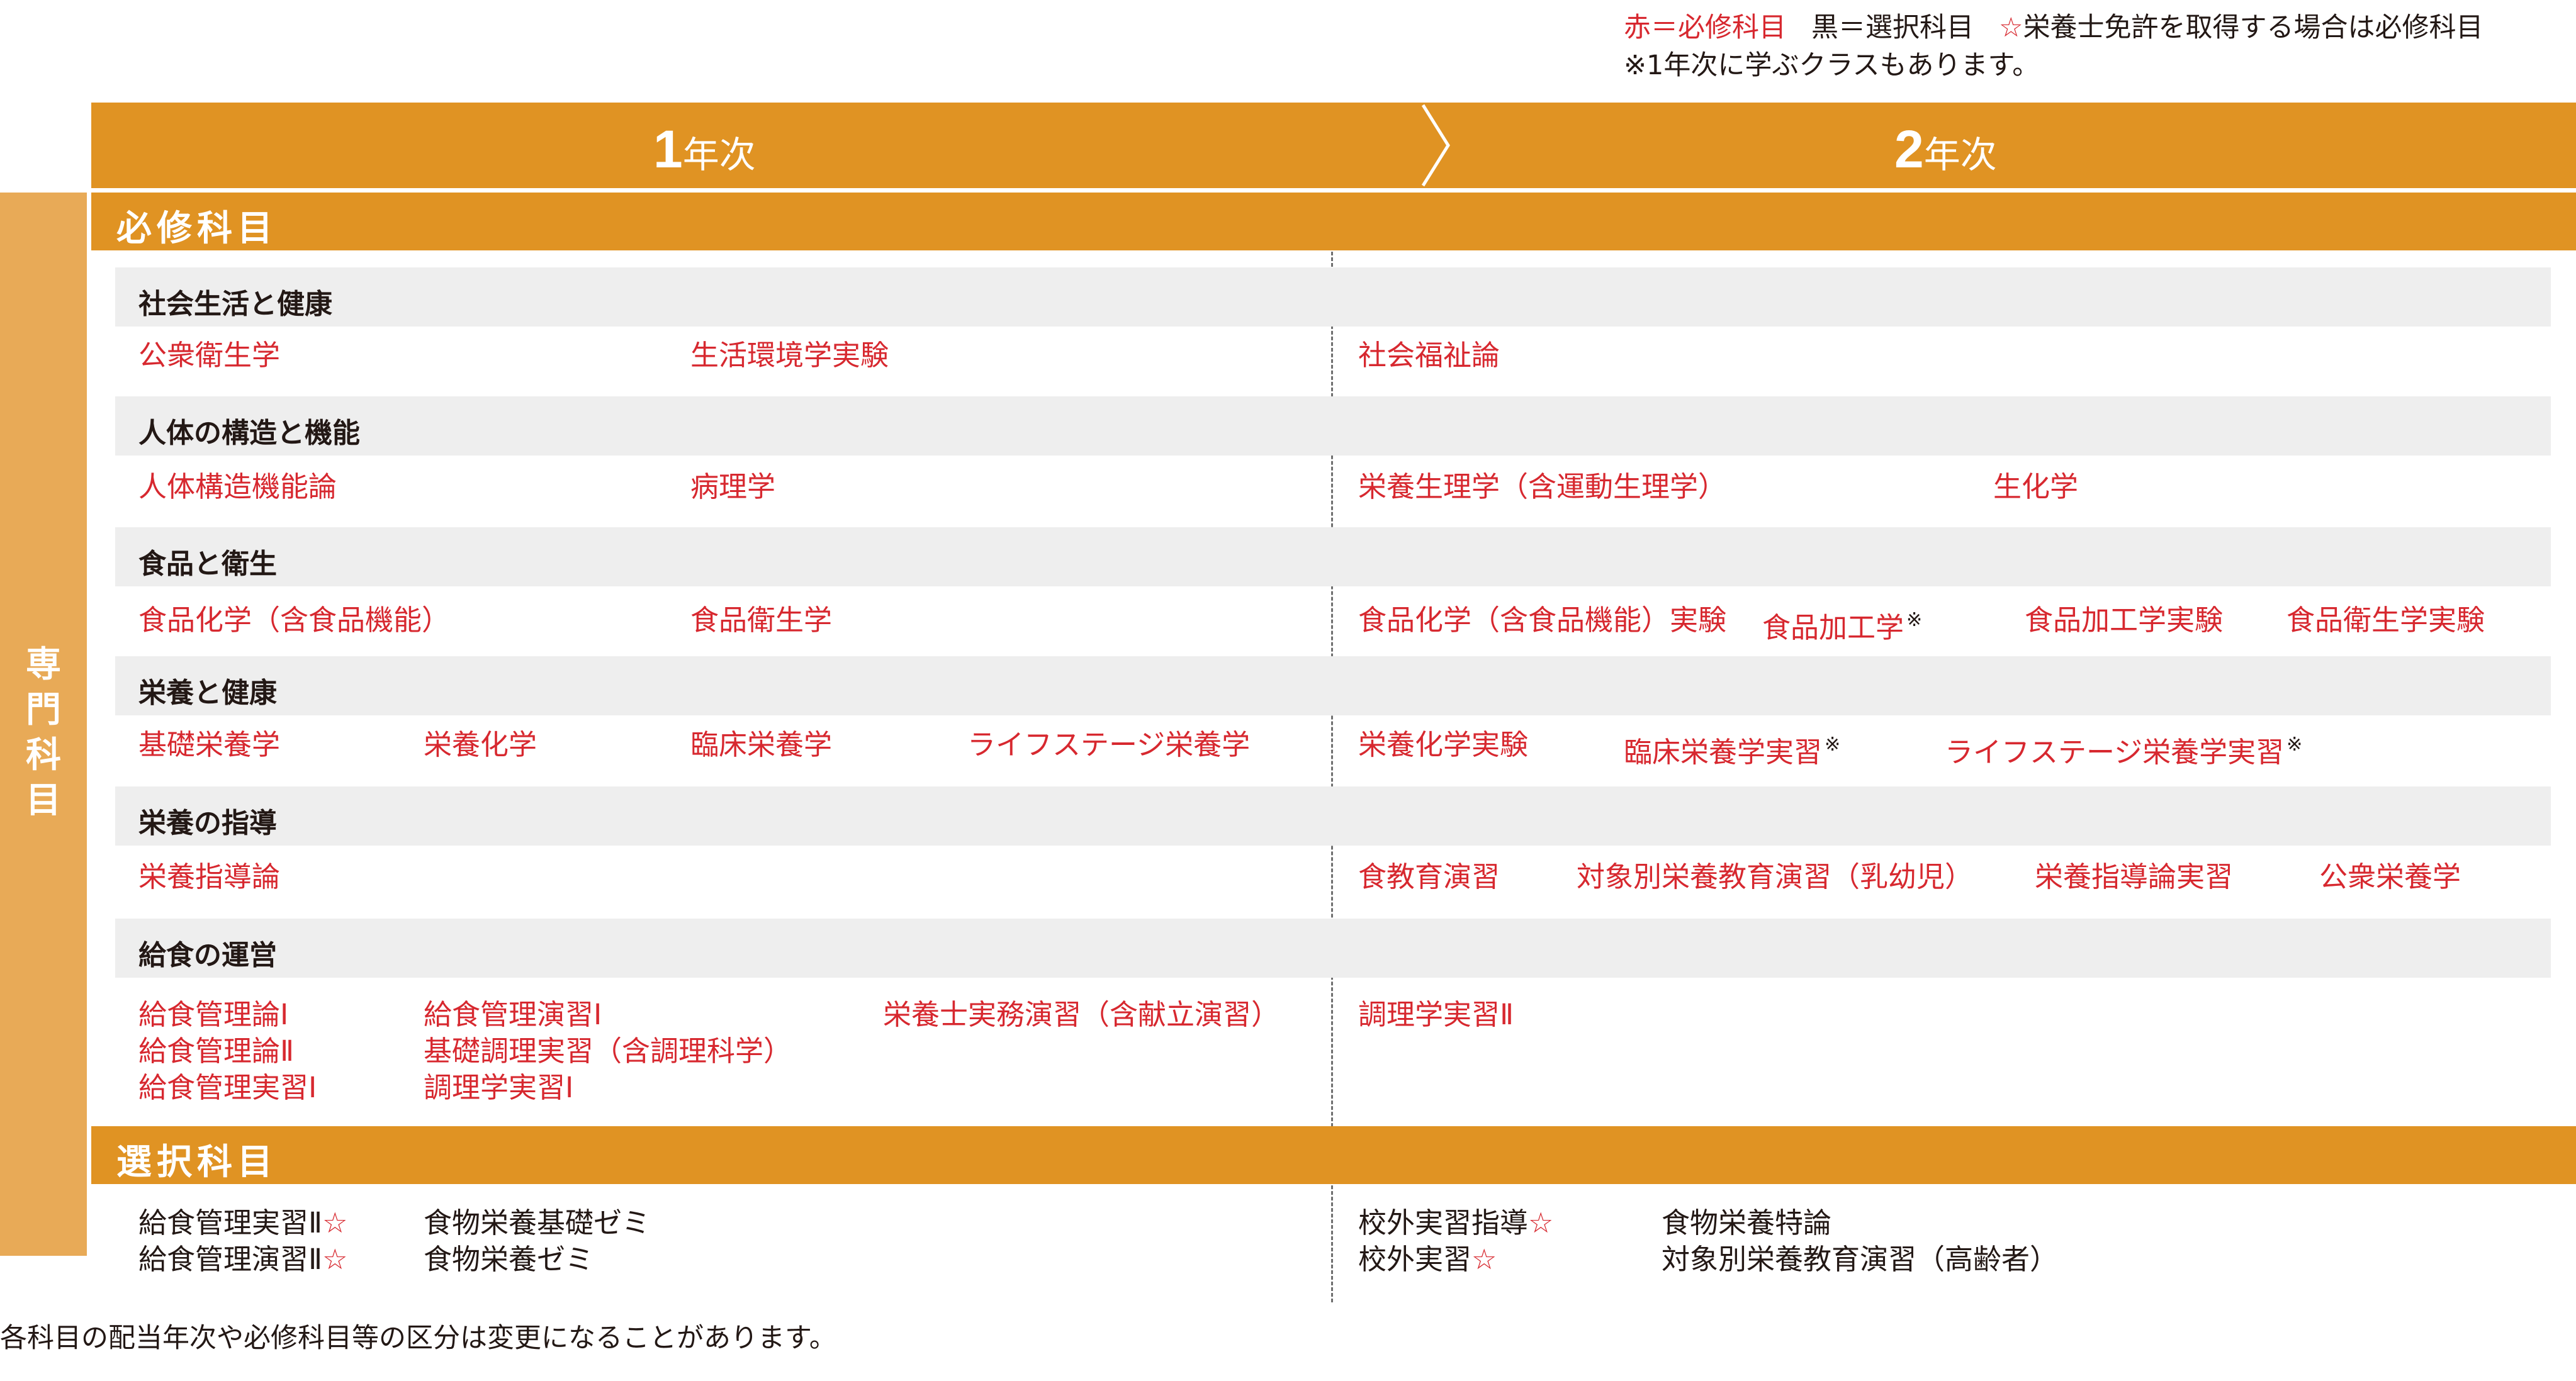 The width and height of the screenshot is (2576, 1381). I want to click on footnote: 各科目の配当年次や必修科目等の区分は変更になることがあります。, so click(418, 1338).